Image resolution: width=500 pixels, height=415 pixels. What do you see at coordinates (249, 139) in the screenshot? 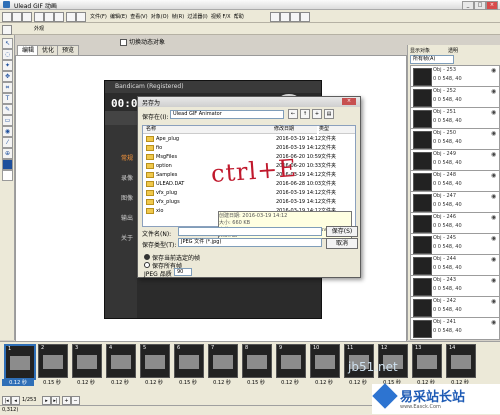
I see `file-row: Ape_plug 2016-03-19 14:12 文件夹` at bounding box center [249, 139].